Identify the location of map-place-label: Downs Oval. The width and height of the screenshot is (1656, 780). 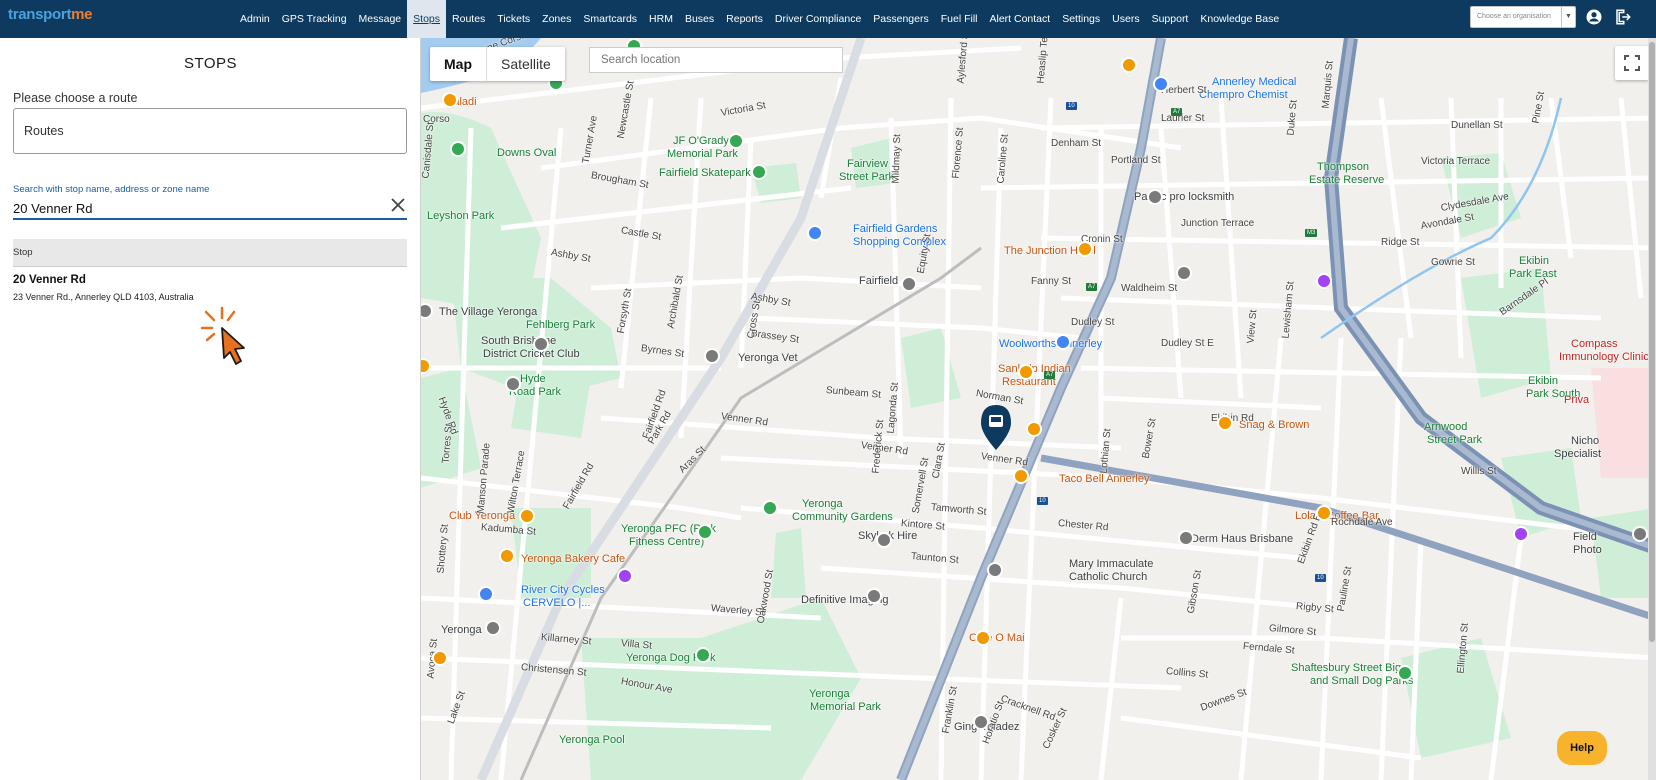
(526, 153).